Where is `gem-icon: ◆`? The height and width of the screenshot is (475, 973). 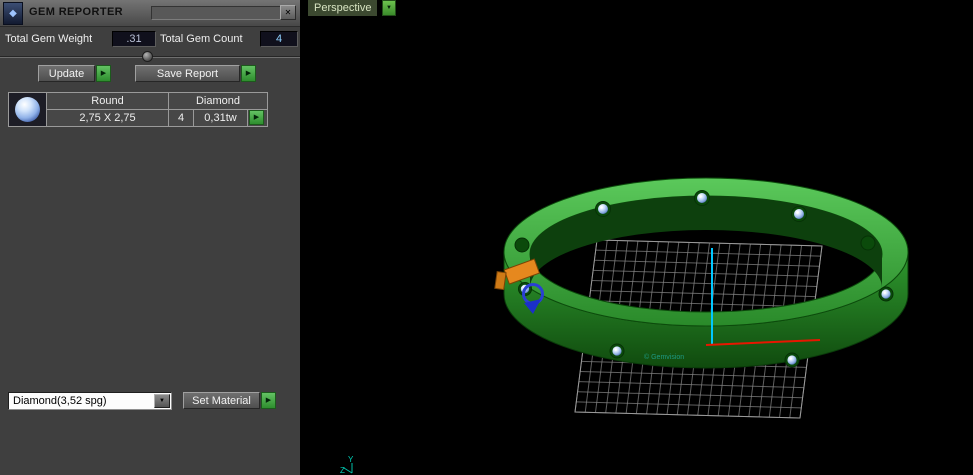
gem-icon: ◆ is located at coordinates (13, 13).